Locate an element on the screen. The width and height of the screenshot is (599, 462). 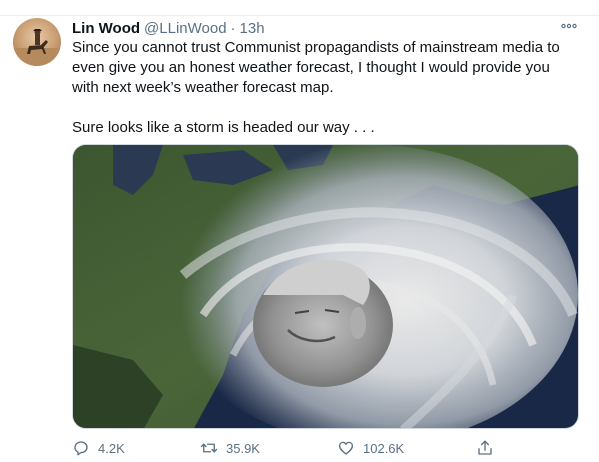
reply-icon is located at coordinates (81, 448).